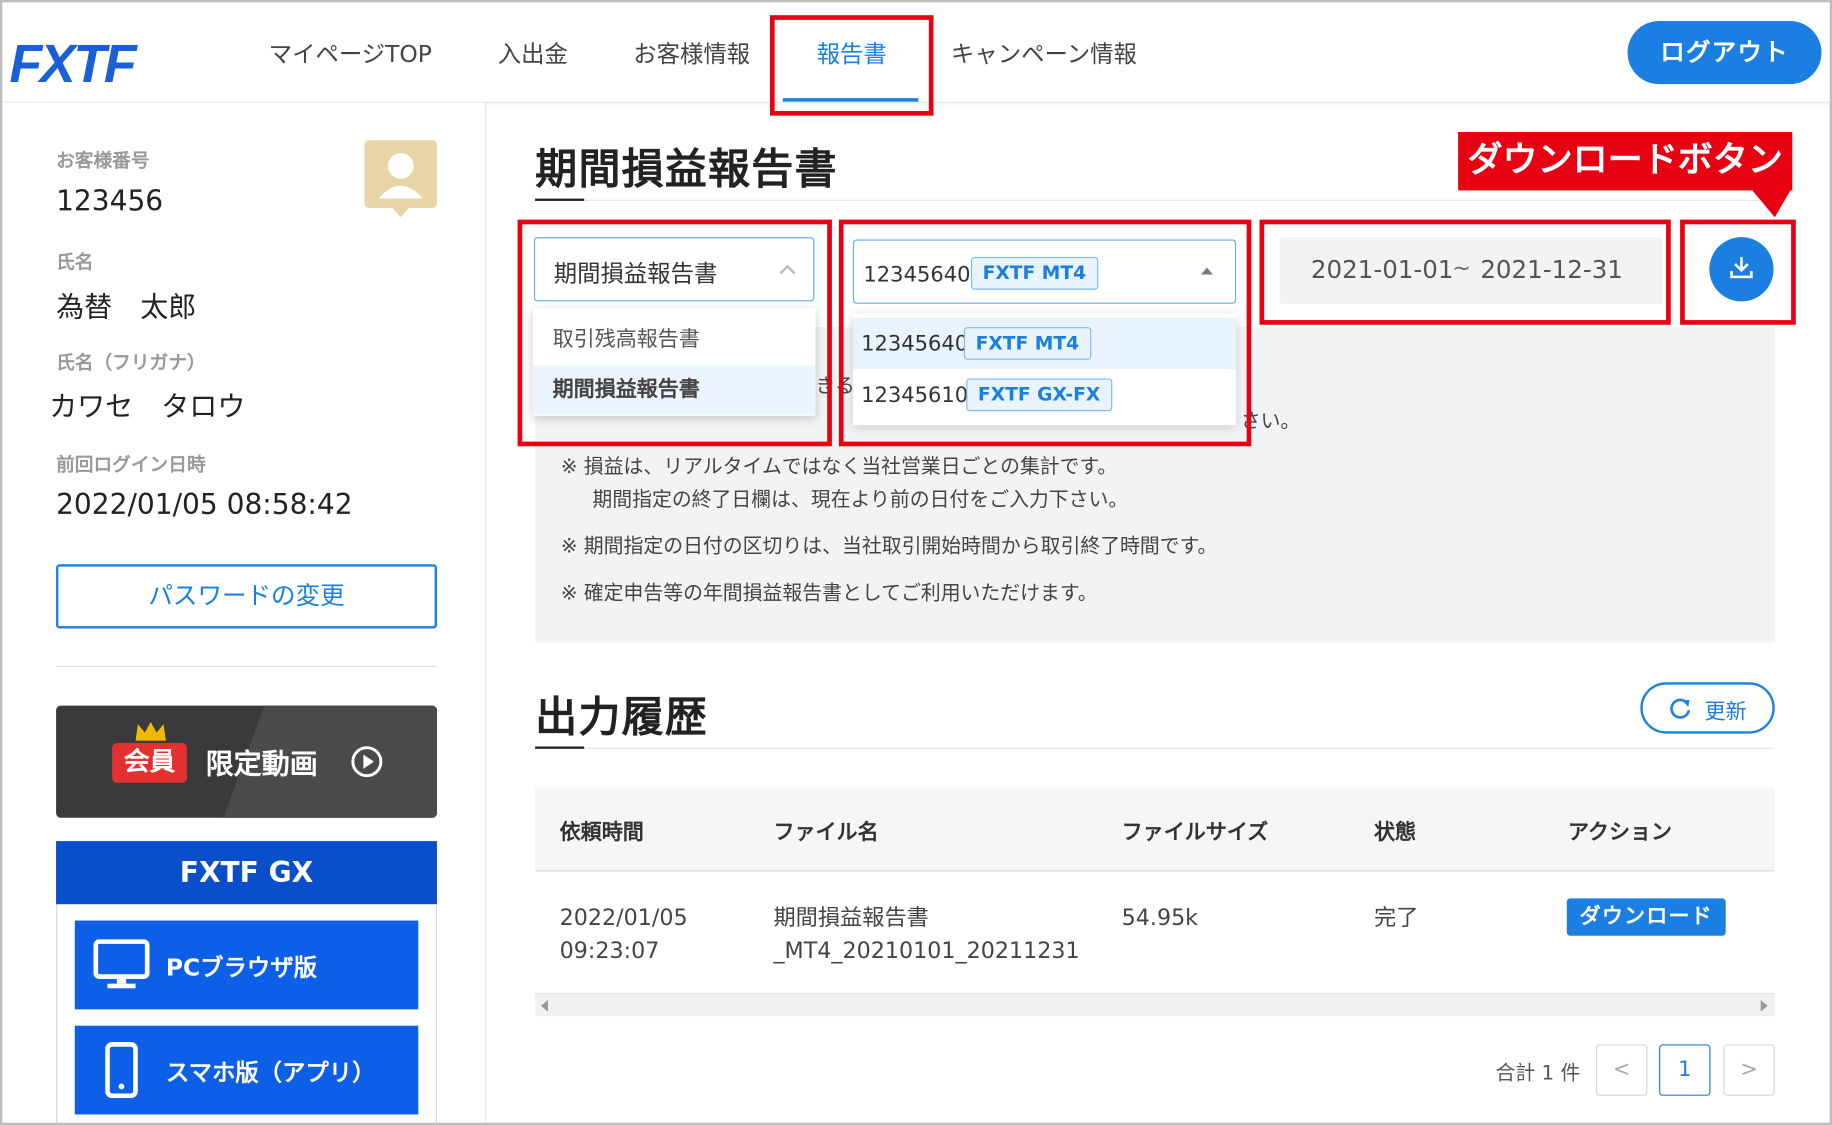  Describe the element at coordinates (1724, 53) in the screenshot. I see `logout-button: ログアウト` at that location.